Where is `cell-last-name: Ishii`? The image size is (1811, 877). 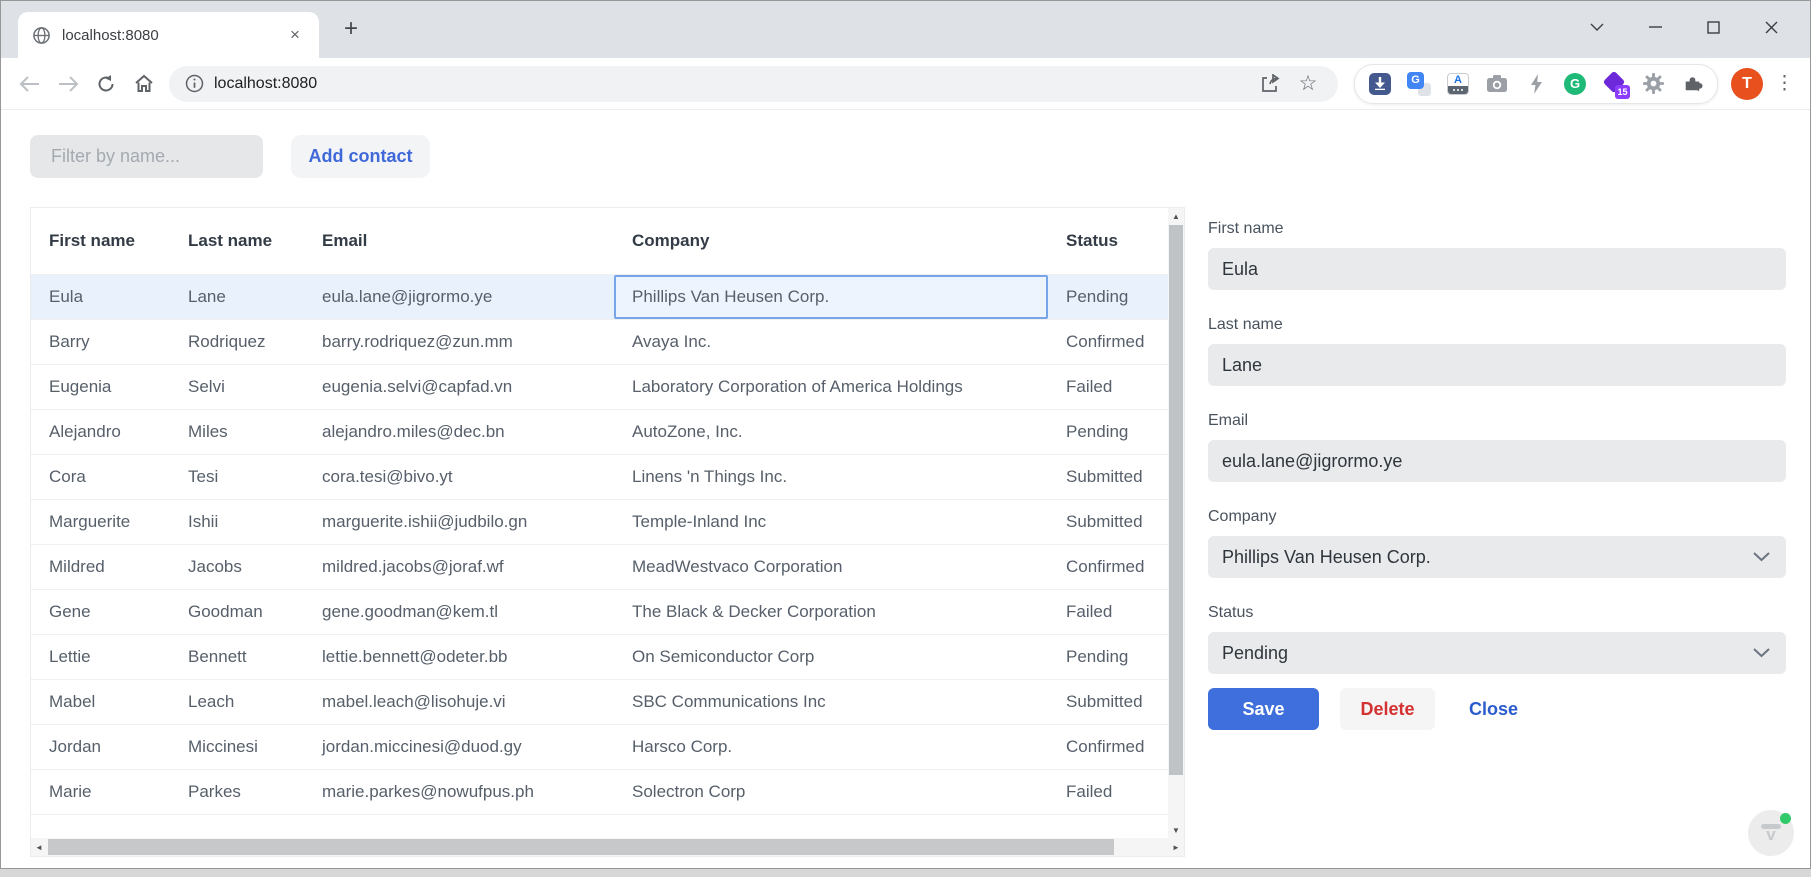 cell-last-name: Ishii is located at coordinates (237, 522).